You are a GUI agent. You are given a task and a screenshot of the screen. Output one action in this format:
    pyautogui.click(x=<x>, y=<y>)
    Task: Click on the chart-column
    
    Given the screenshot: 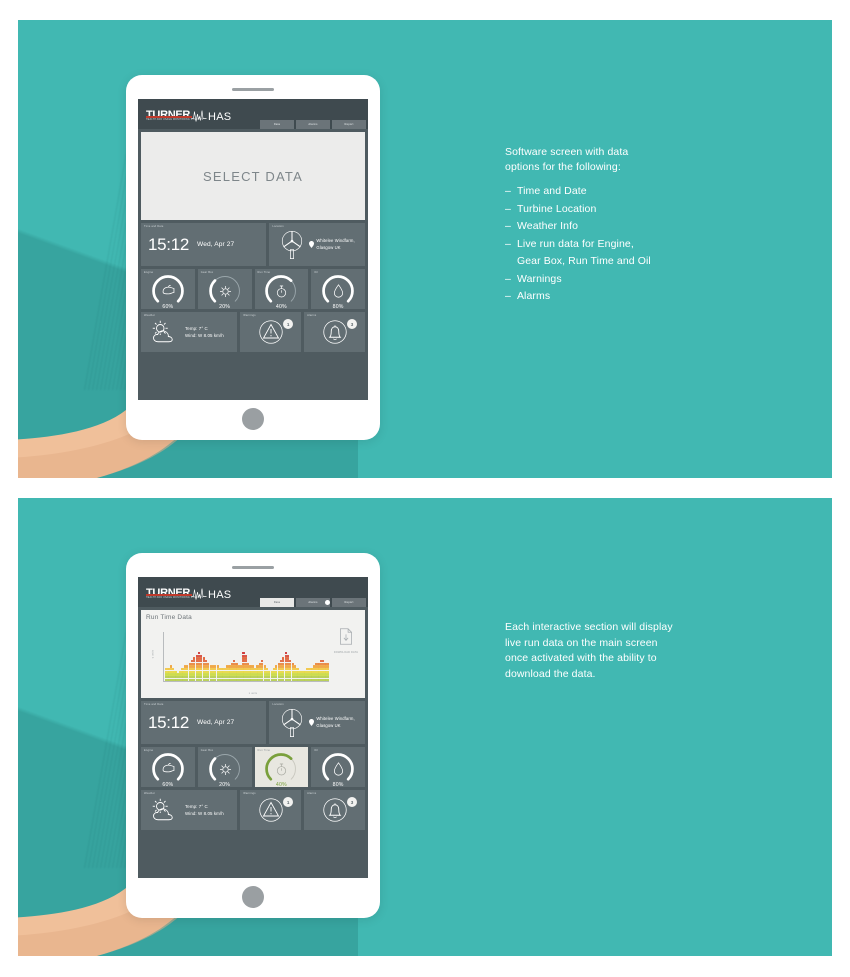 What is the action you would take?
    pyautogui.click(x=327, y=671)
    